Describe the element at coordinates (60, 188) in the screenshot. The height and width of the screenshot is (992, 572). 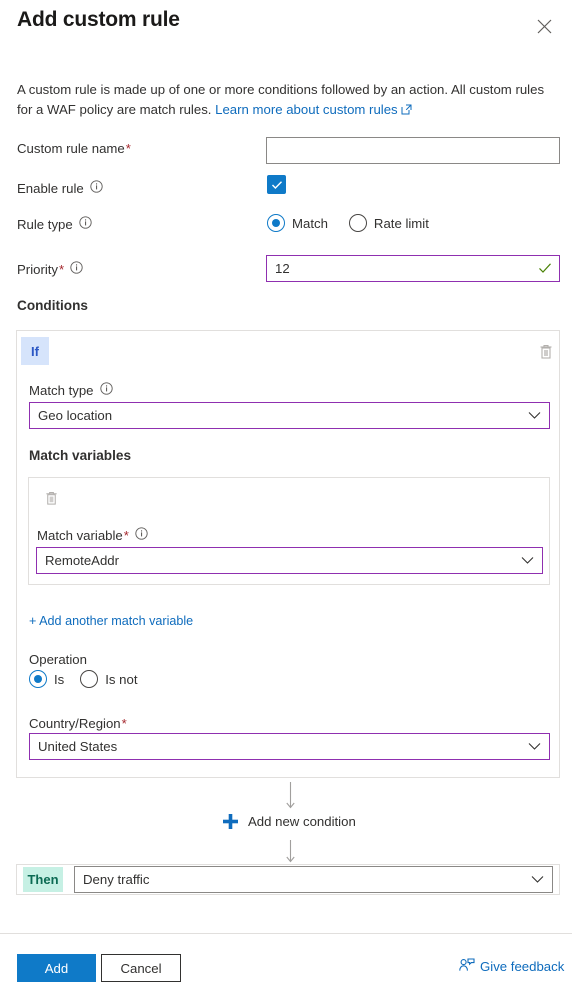
I see `enable-rule-label: Enable rule` at that location.